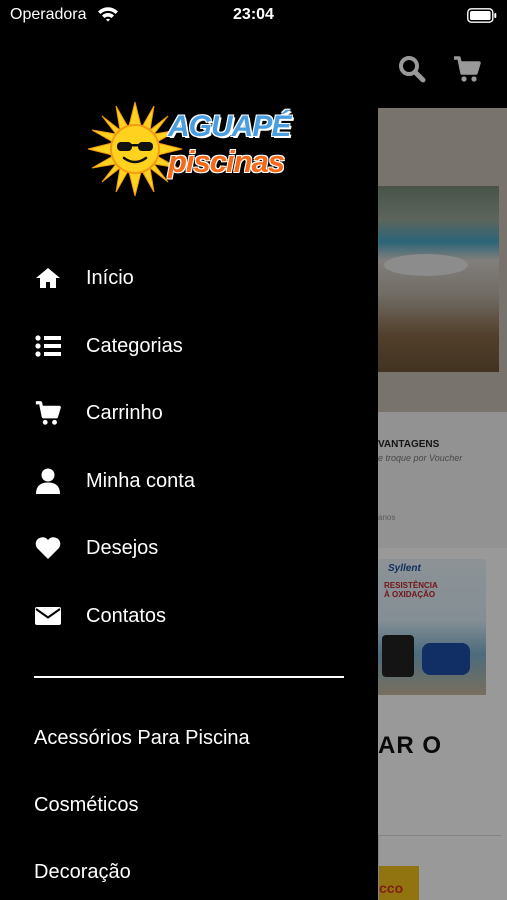  I want to click on menu-item-label: Minha conta, so click(140, 480).